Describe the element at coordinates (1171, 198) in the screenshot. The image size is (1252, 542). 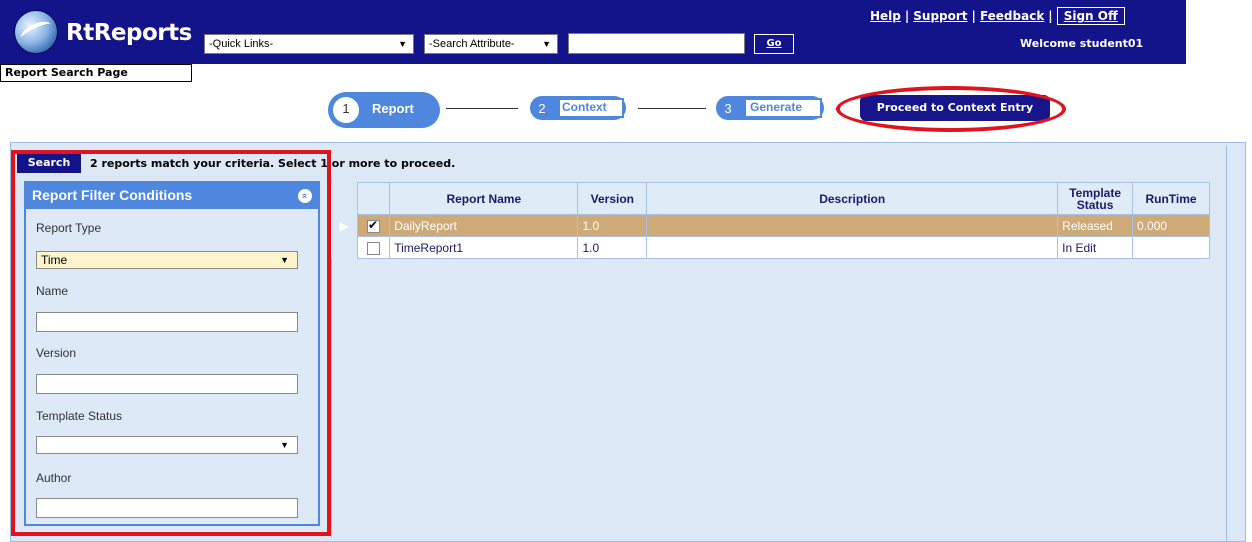
I see `column-header-runtime: RunTime` at that location.